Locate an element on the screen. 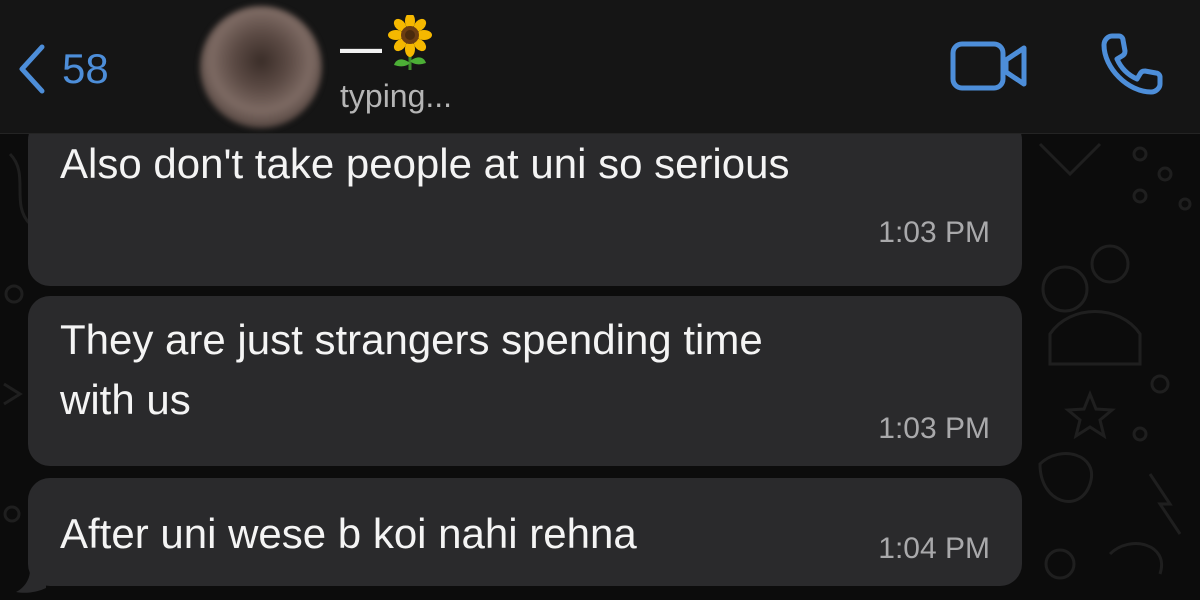  message-bubble: After uni wese b koi nahi rehna 1:04 PM is located at coordinates (525, 532).